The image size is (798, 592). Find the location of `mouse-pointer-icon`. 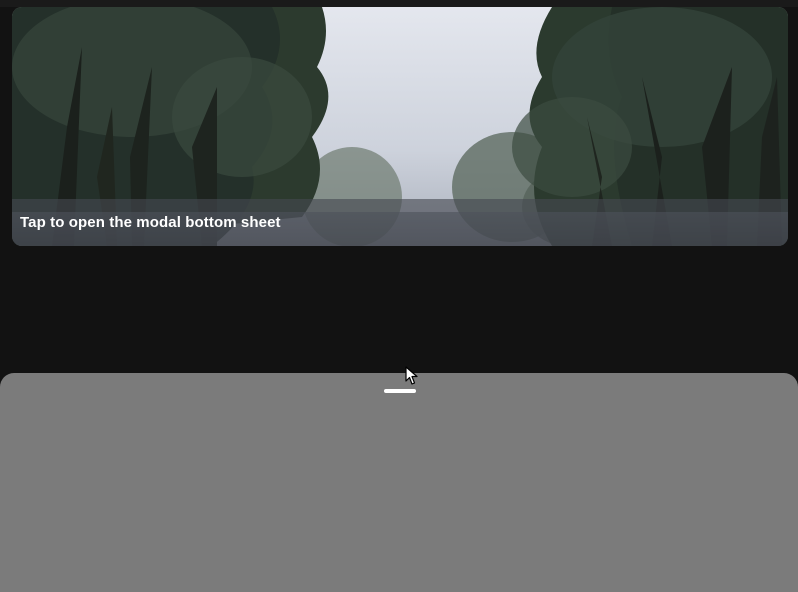

mouse-pointer-icon is located at coordinates (411, 375).